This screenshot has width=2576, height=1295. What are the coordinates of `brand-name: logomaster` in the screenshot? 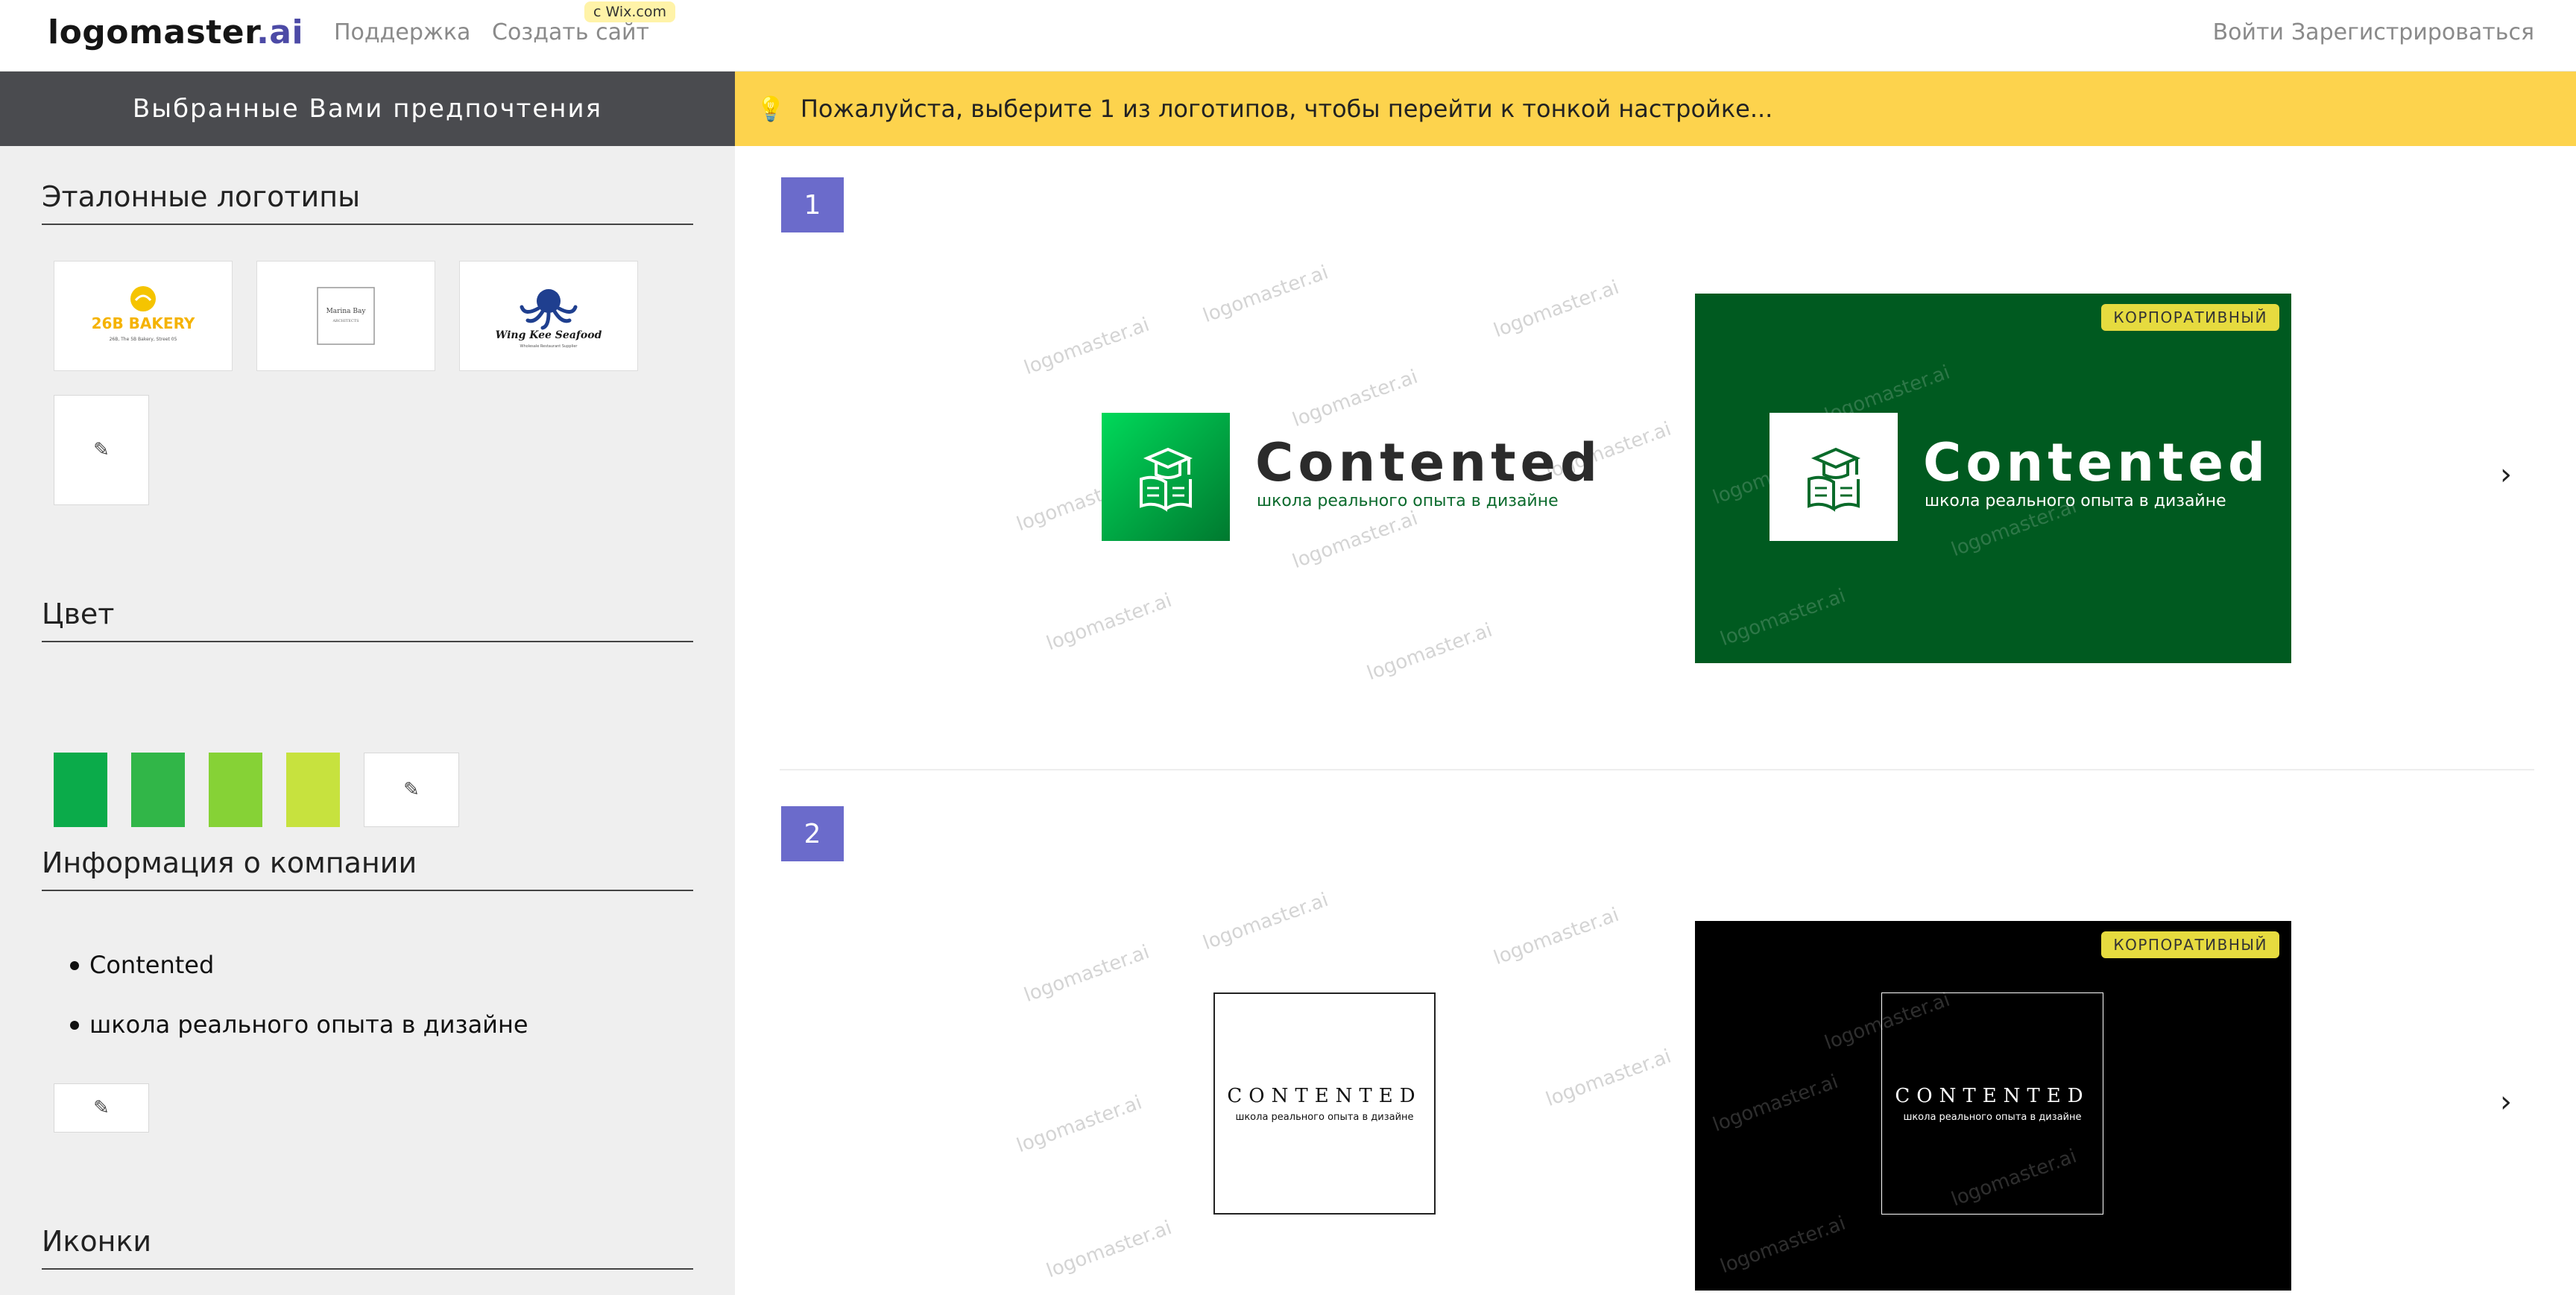 It's located at (152, 32).